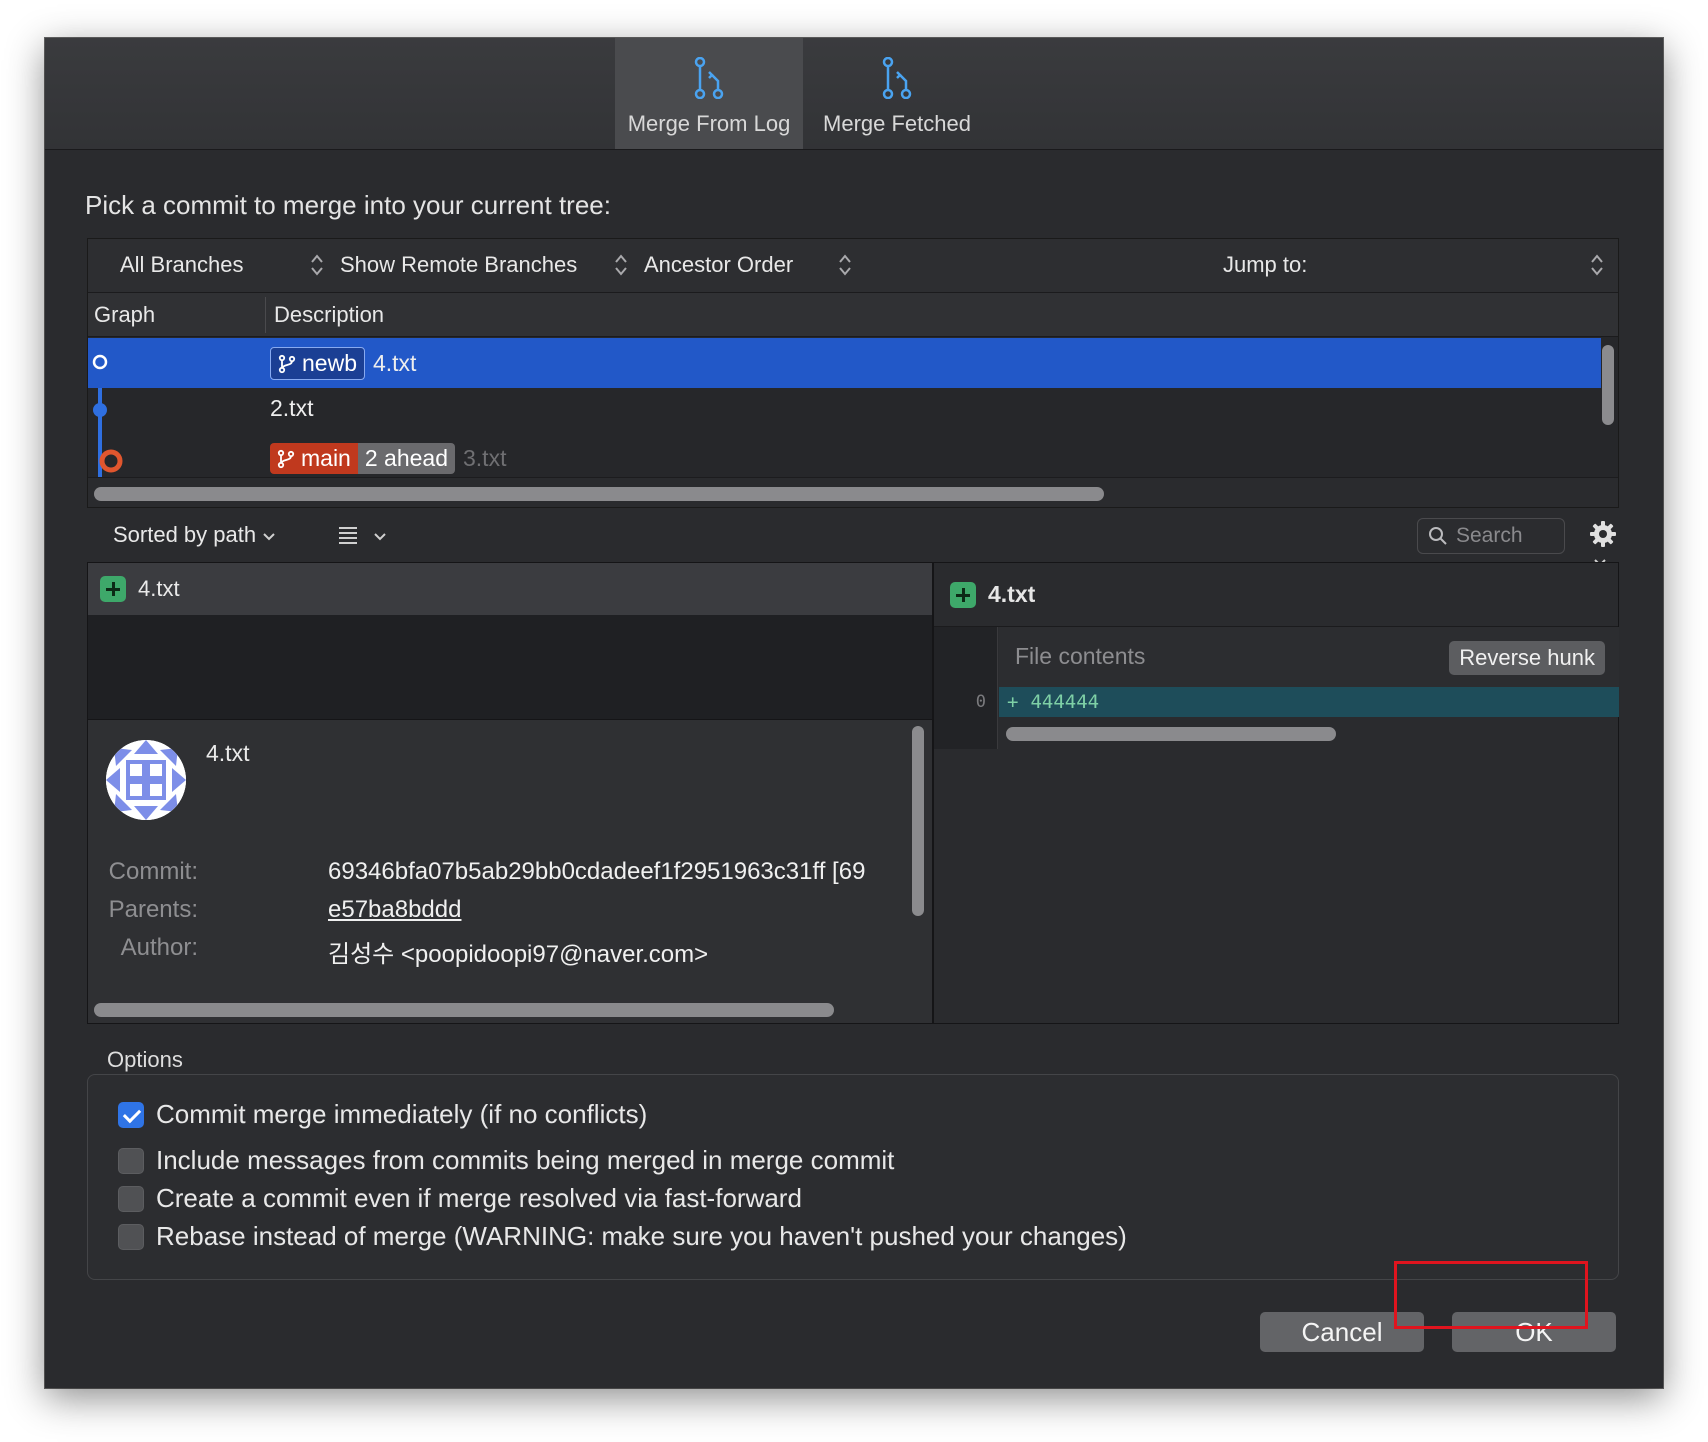  Describe the element at coordinates (844, 363) in the screenshot. I see `commit-row: newb 4.txt` at that location.